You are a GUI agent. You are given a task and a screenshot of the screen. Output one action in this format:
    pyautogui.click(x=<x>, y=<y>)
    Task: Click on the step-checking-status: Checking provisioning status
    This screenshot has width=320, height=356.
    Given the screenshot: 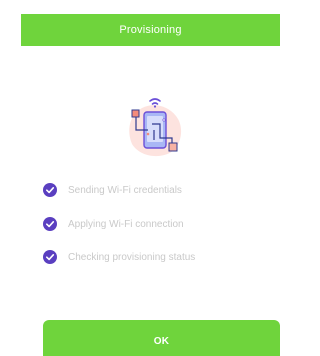 What is the action you would take?
    pyautogui.click(x=119, y=257)
    